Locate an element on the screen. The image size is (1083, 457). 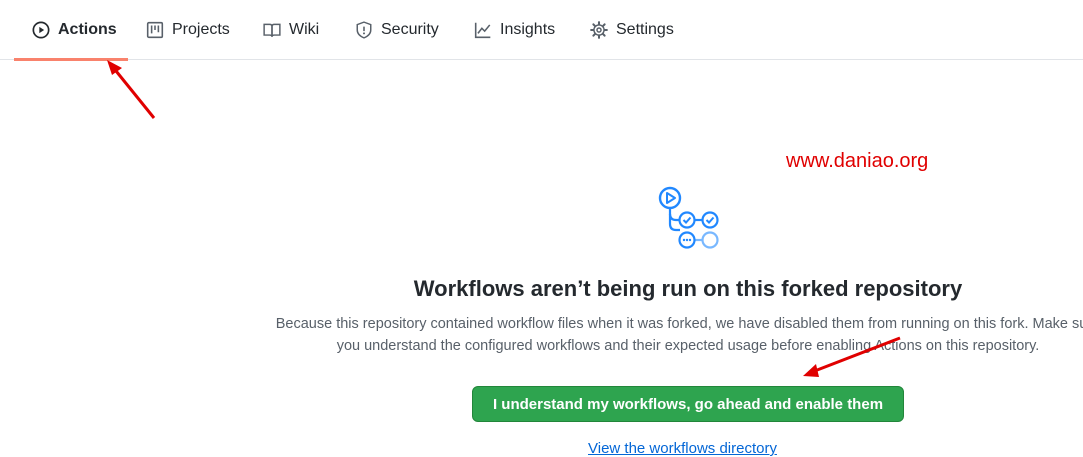
tab-label: Settings is located at coordinates (645, 29).